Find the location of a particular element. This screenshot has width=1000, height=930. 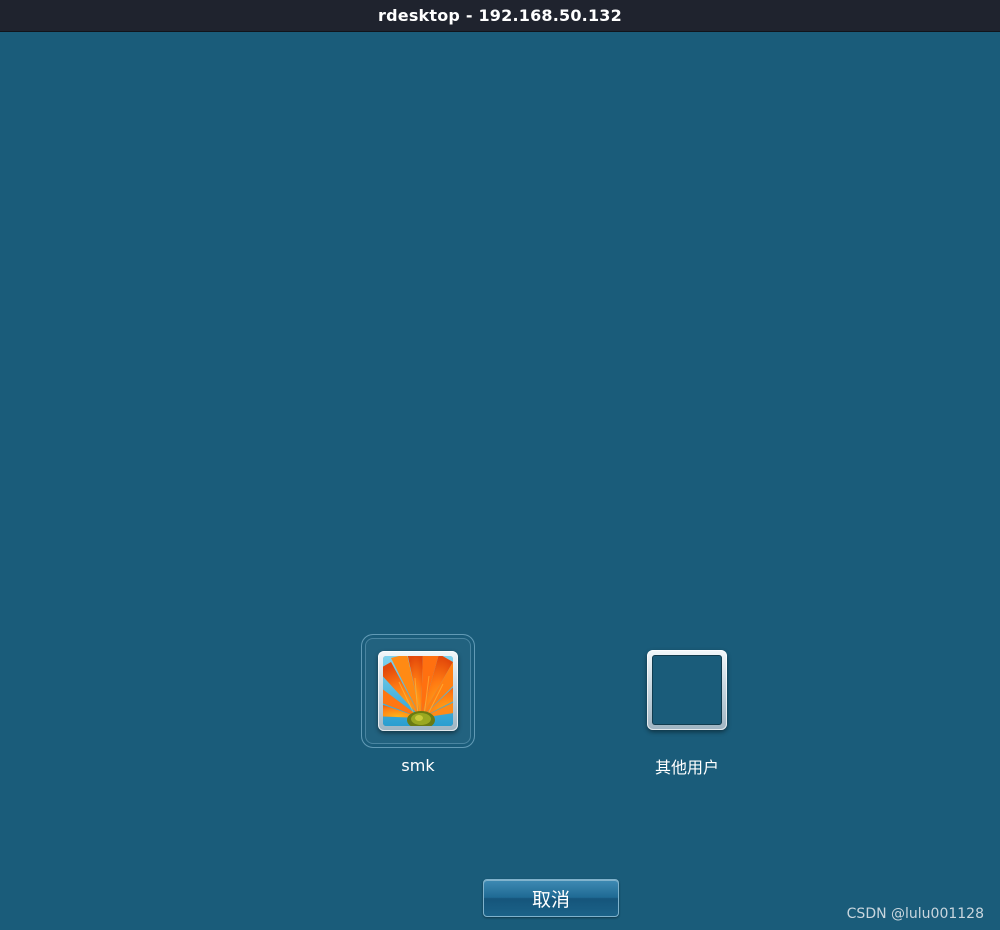

cancel-button: 取消 is located at coordinates (551, 898).